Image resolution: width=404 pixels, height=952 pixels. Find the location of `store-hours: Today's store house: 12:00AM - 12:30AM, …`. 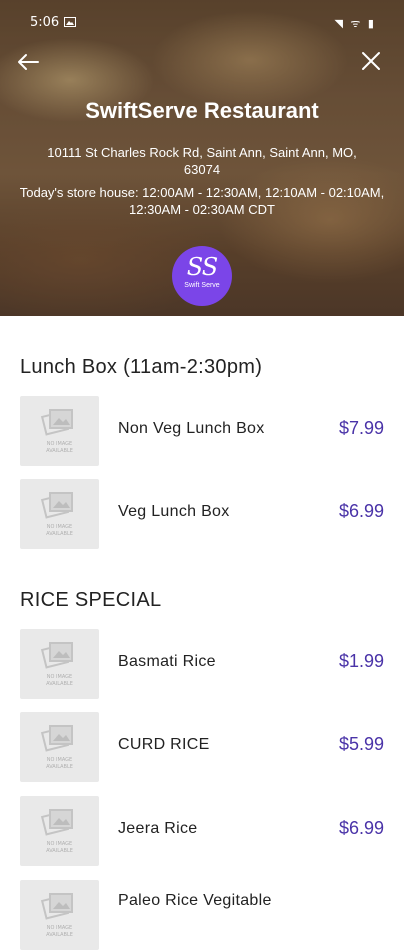

store-hours: Today's store house: 12:00AM - 12:30AM, … is located at coordinates (202, 201).